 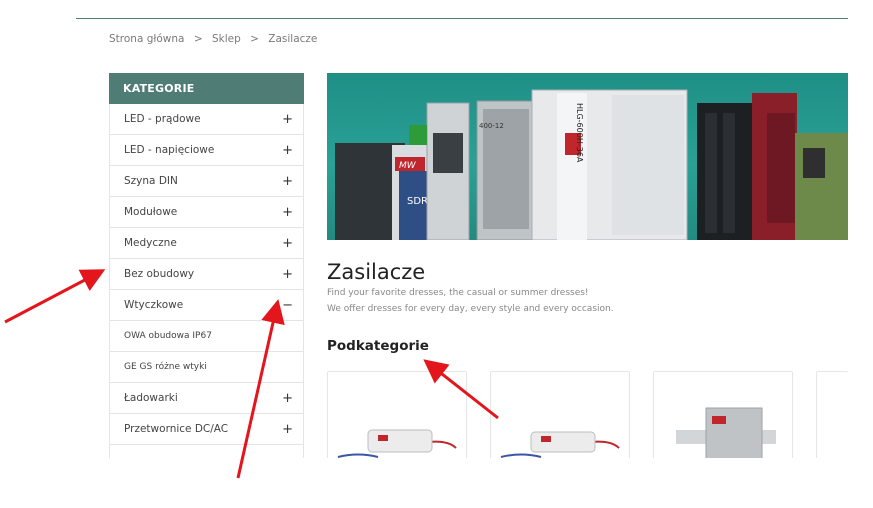 I want to click on breadcrumb-current: Zasilacze, so click(x=293, y=39).